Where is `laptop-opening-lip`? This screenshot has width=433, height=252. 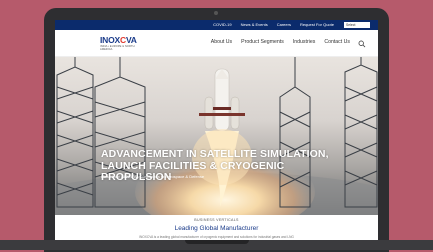 laptop-opening-lip is located at coordinates (217, 242).